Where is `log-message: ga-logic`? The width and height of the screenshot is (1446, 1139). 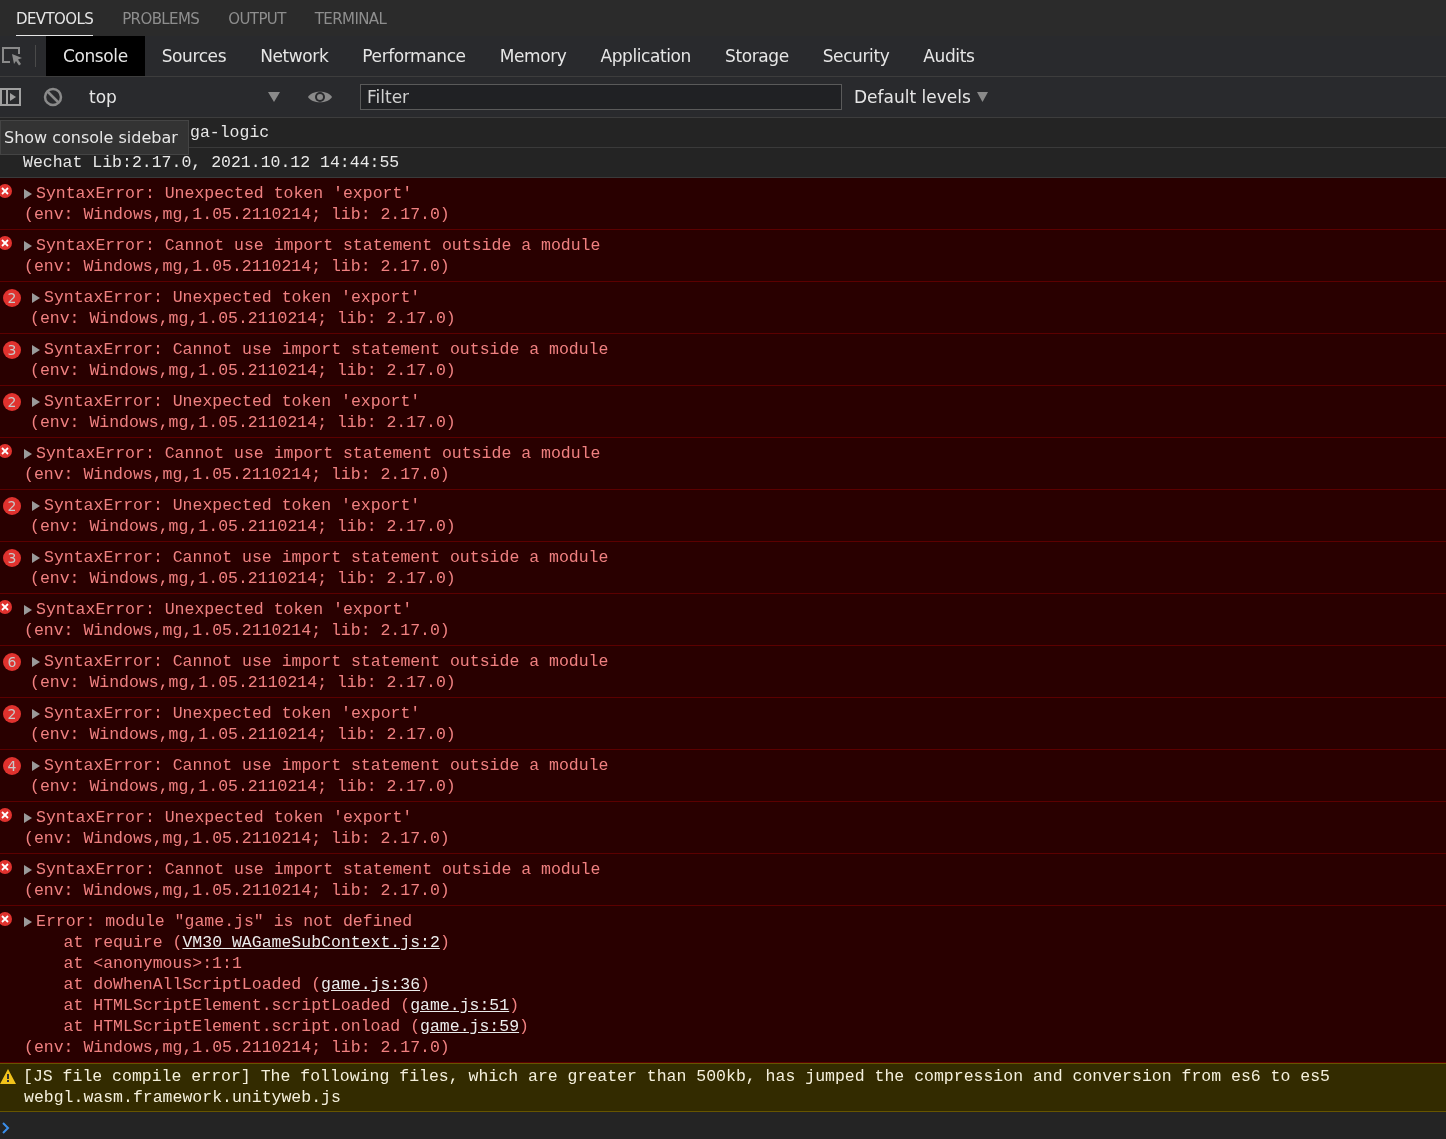 log-message: ga-logic is located at coordinates (230, 132).